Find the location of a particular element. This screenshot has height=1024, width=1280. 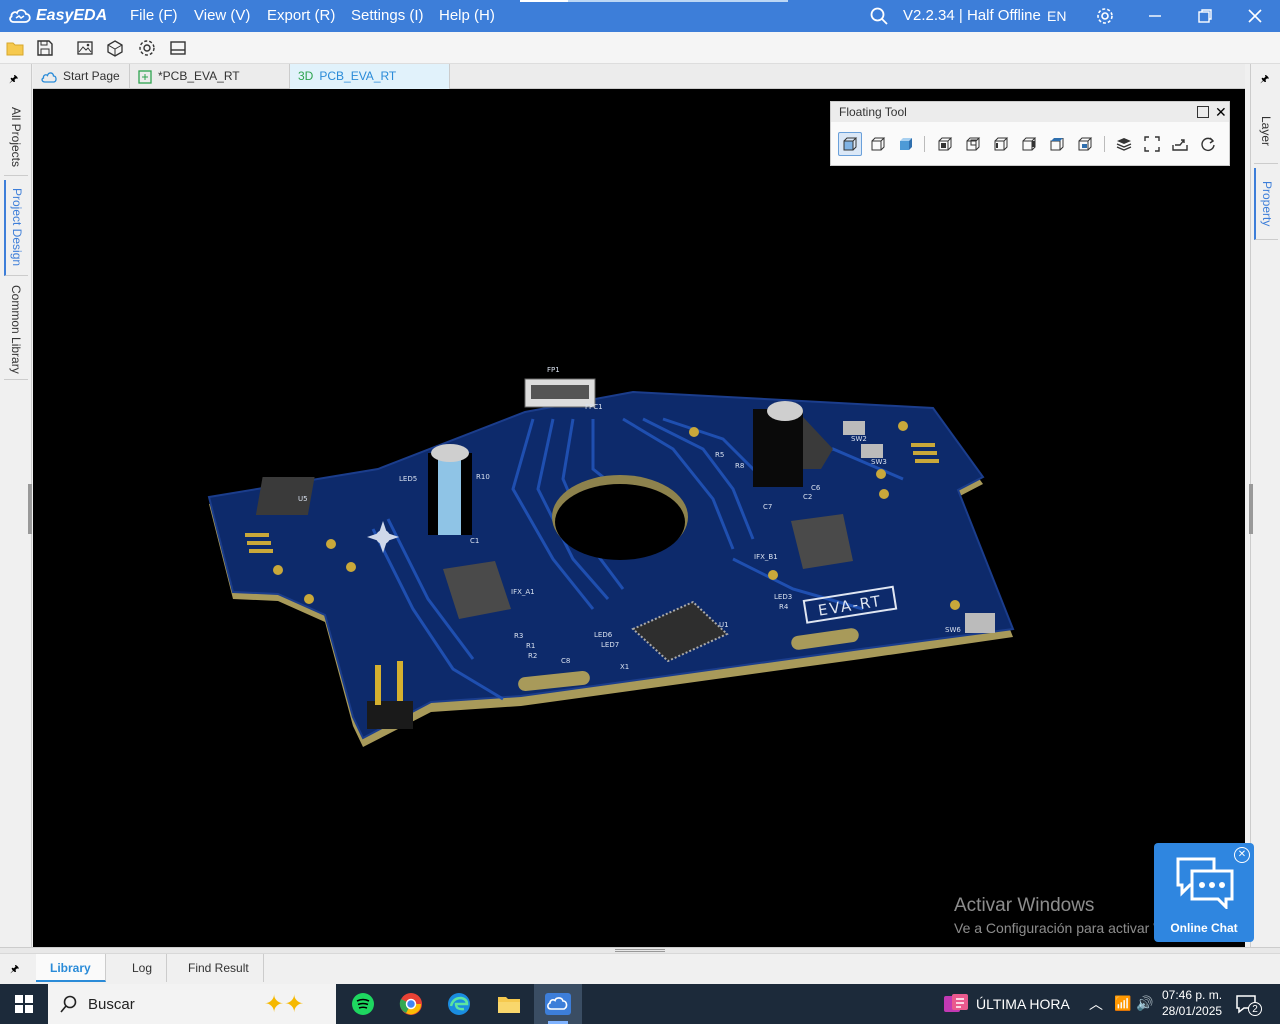

separator is located at coordinates (924, 144).